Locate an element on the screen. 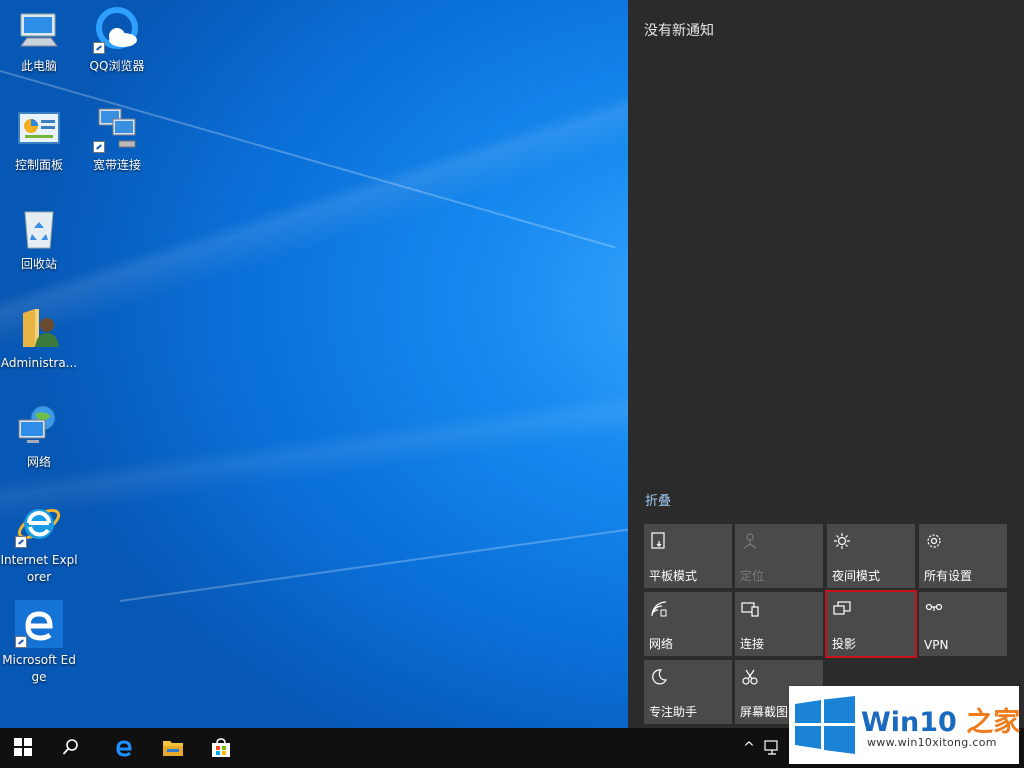 The image size is (1024, 768). desktop-icon-internet-explorer: Internet Explorer is located at coordinates (39, 543).